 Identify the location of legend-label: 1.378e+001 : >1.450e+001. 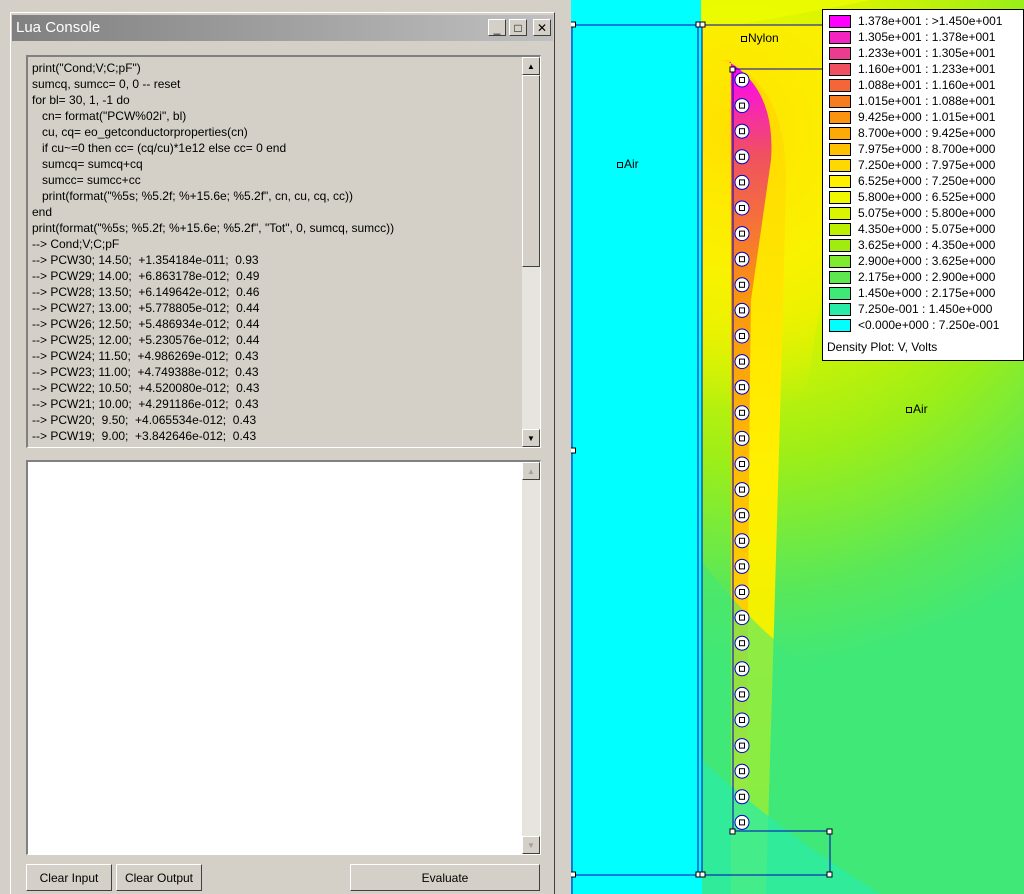
(930, 21).